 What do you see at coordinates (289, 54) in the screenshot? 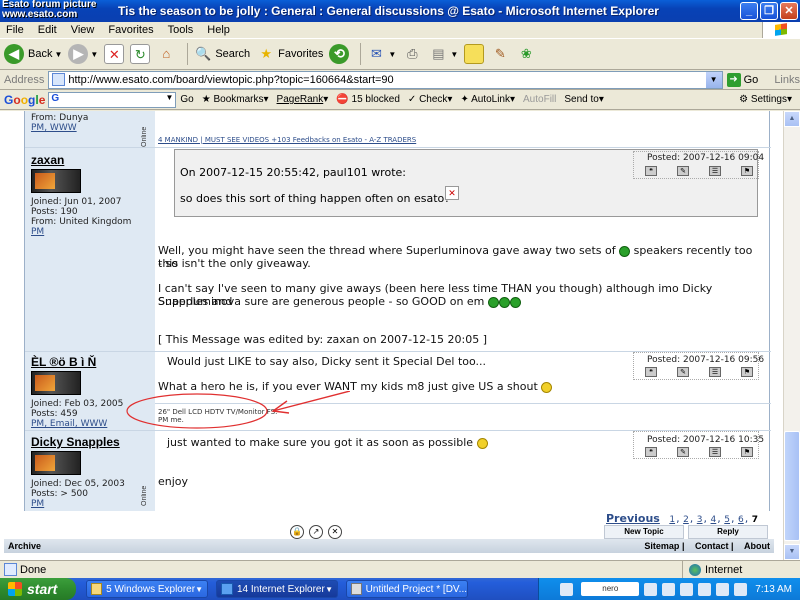
I see `favorites-button: ★ Favorites` at bounding box center [289, 54].